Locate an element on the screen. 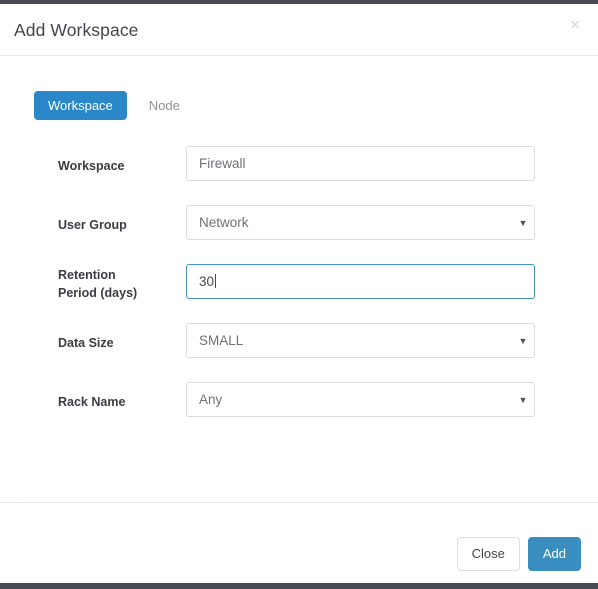 The width and height of the screenshot is (598, 589). label-user-group: User Group is located at coordinates (92, 225).